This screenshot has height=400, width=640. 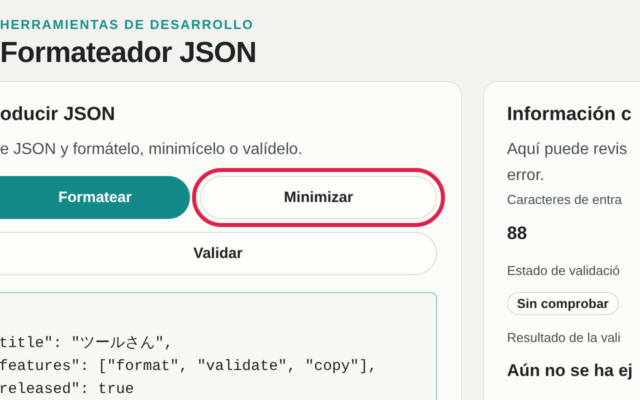 What do you see at coordinates (570, 371) in the screenshot?
I see `validation-result: Aún no se ha ej` at bounding box center [570, 371].